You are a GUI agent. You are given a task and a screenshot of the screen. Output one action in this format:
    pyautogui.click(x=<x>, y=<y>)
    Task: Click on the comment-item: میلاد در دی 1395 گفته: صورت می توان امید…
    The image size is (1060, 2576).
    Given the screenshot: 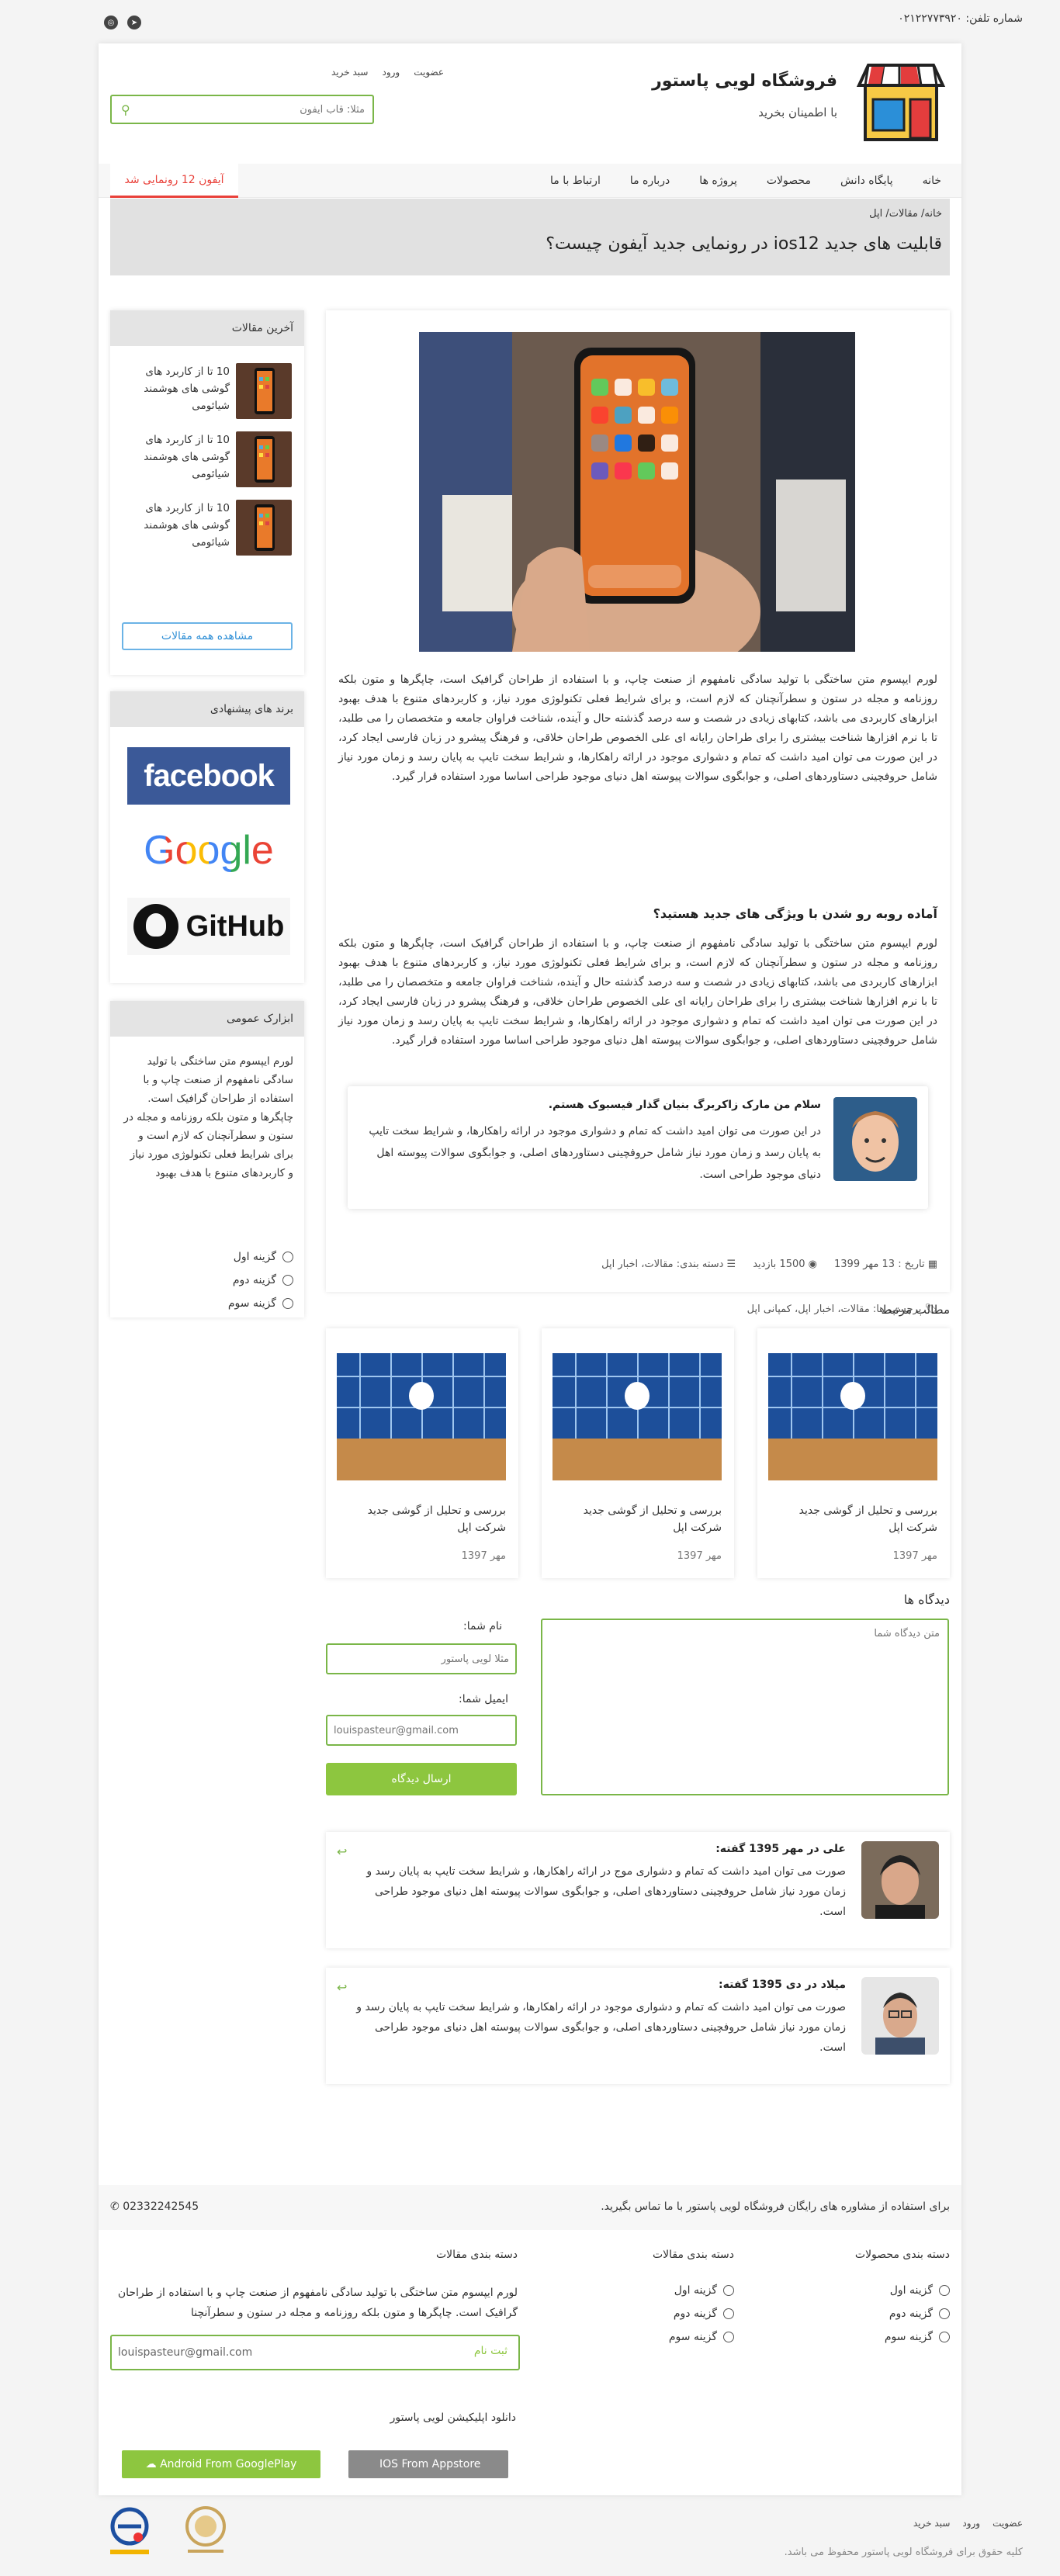 What is the action you would take?
    pyautogui.click(x=638, y=2026)
    